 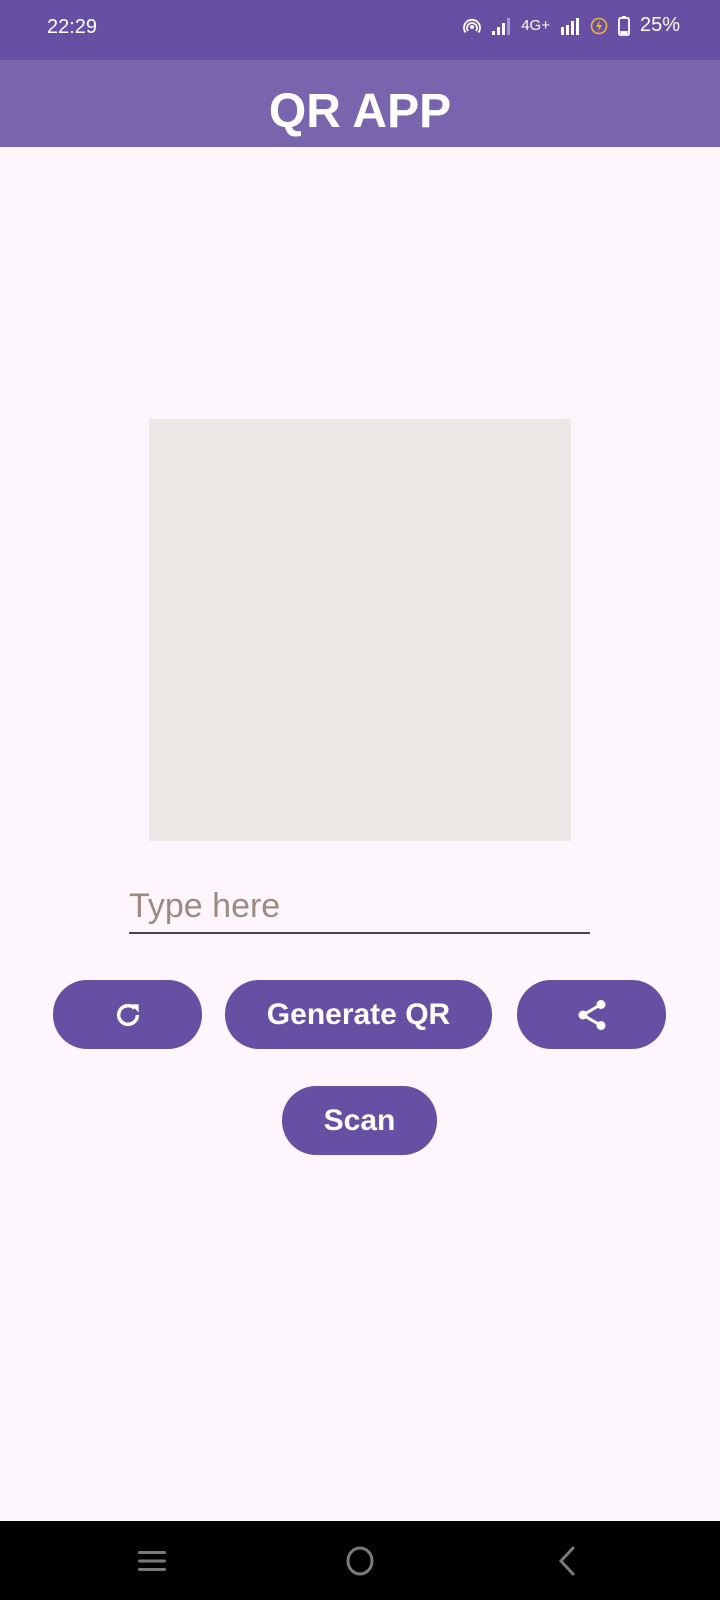 What do you see at coordinates (358, 1014) in the screenshot?
I see `generate-qr-button: Generate QR` at bounding box center [358, 1014].